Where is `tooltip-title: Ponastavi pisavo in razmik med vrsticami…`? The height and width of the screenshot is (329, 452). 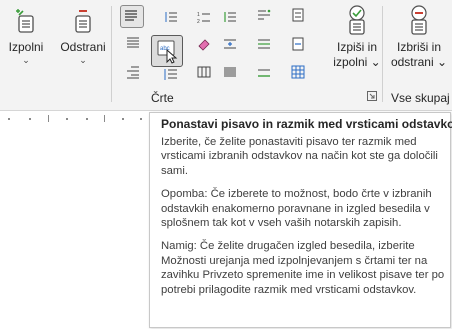 tooltip-title: Ponastavi pisavo in razmik med vrsticami… is located at coordinates (306, 124).